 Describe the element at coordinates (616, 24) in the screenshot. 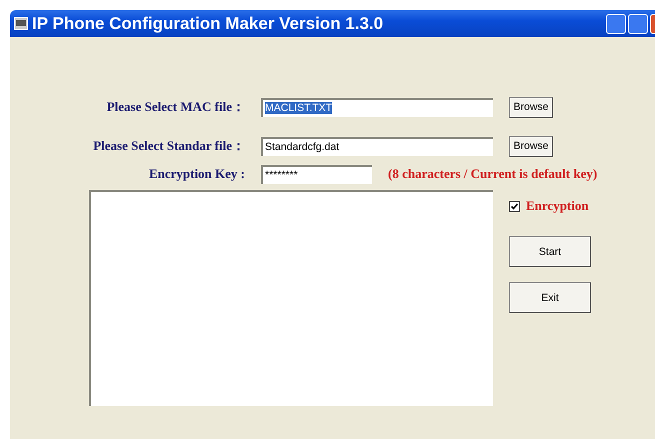

I see `minimize-button` at that location.